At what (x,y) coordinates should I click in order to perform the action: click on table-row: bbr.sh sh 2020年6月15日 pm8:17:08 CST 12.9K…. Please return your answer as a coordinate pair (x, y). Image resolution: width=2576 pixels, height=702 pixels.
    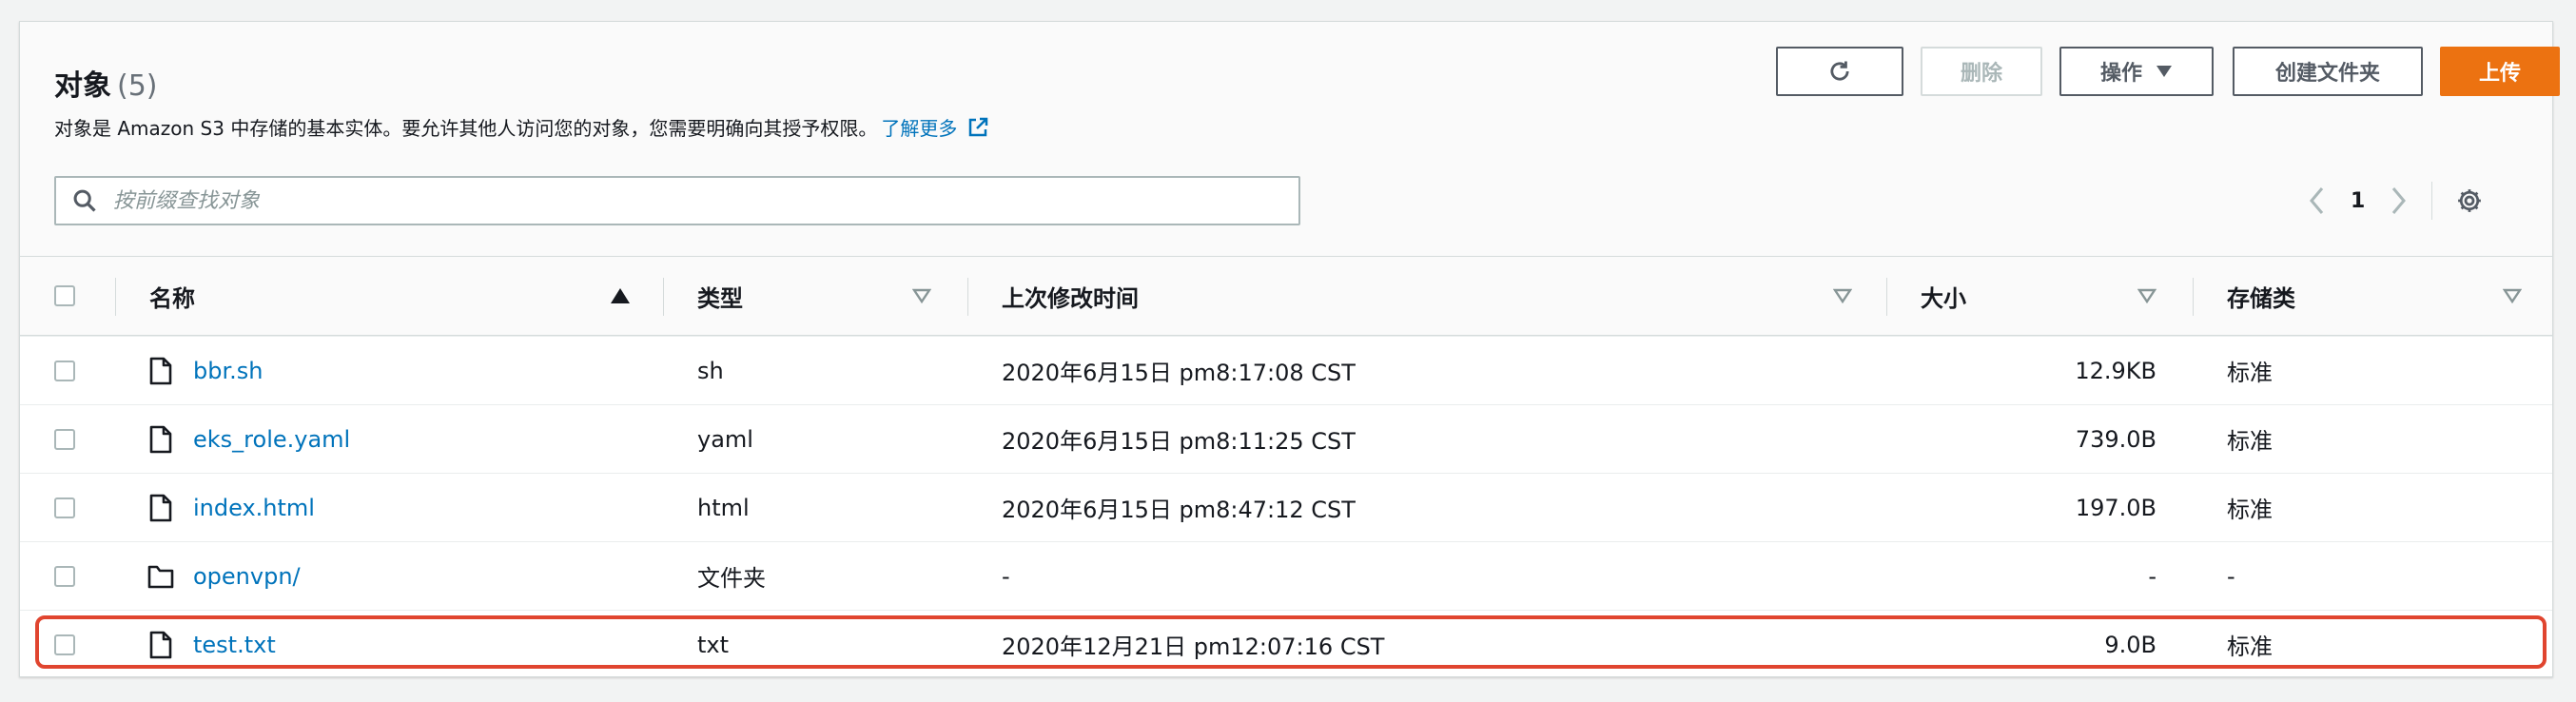
    Looking at the image, I should click on (1286, 370).